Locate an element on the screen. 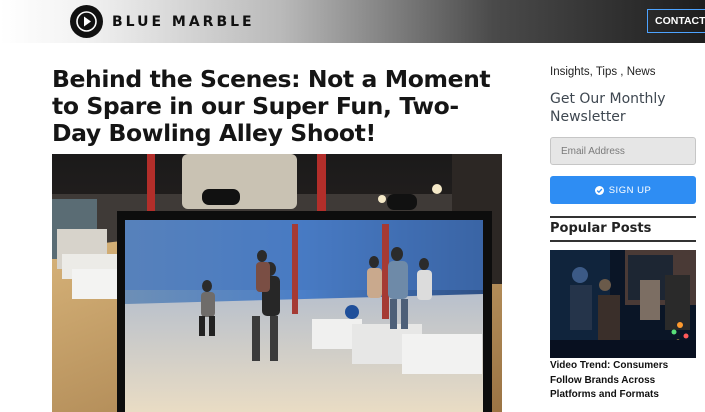 The width and height of the screenshot is (705, 412). brand-logo: BLUE MARBLE is located at coordinates (162, 21).